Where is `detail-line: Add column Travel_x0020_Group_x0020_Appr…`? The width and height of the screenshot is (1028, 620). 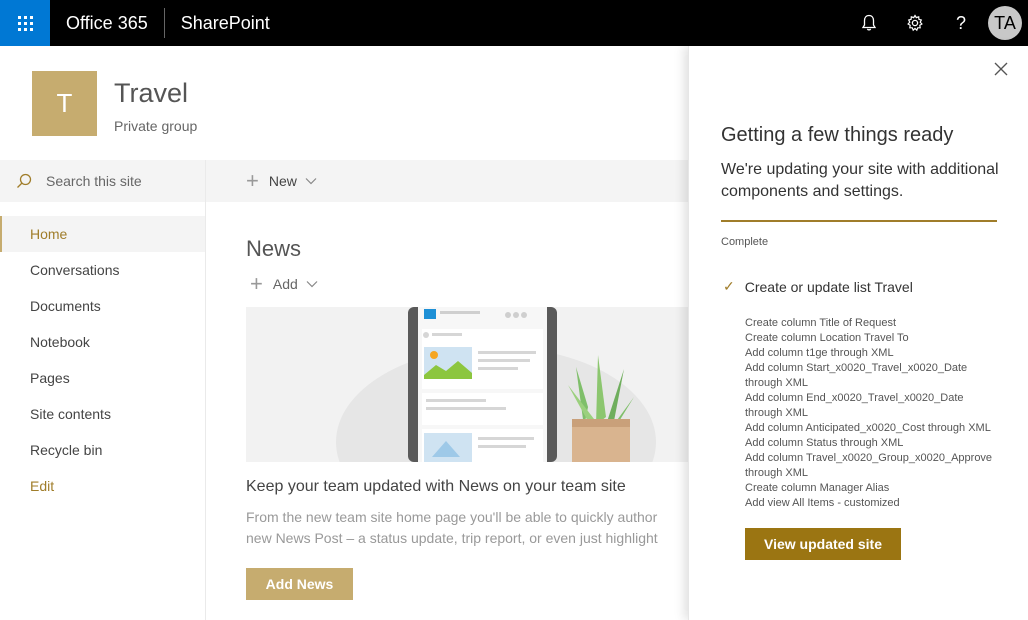
detail-line: Add column Travel_x0020_Group_x0020_Appr… is located at coordinates (869, 465).